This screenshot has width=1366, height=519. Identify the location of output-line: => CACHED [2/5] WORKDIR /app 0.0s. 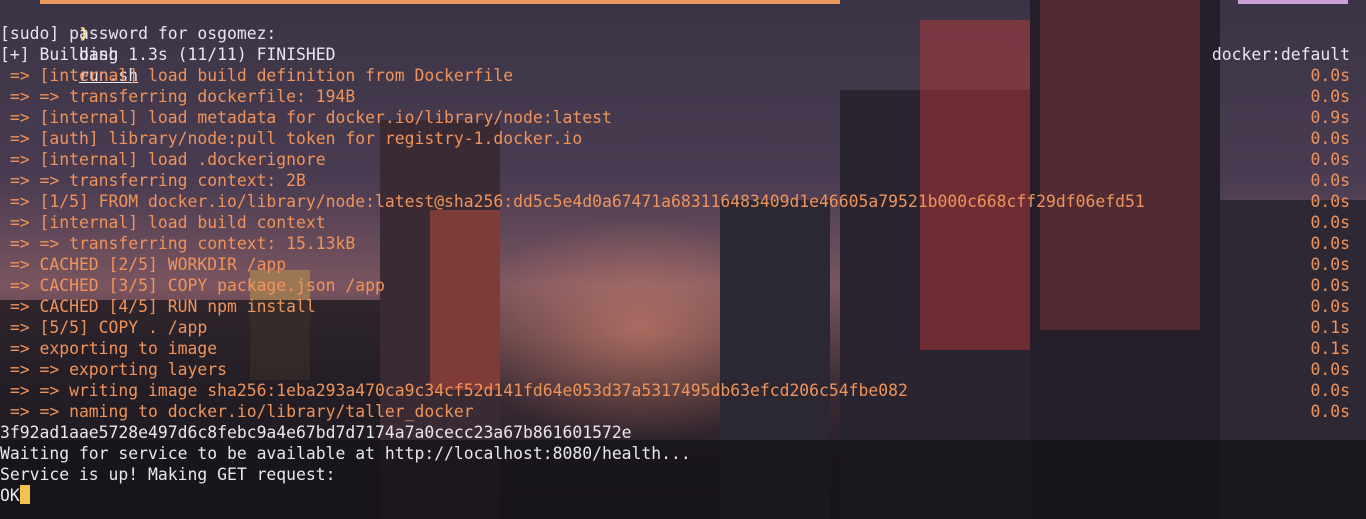
(683, 264).